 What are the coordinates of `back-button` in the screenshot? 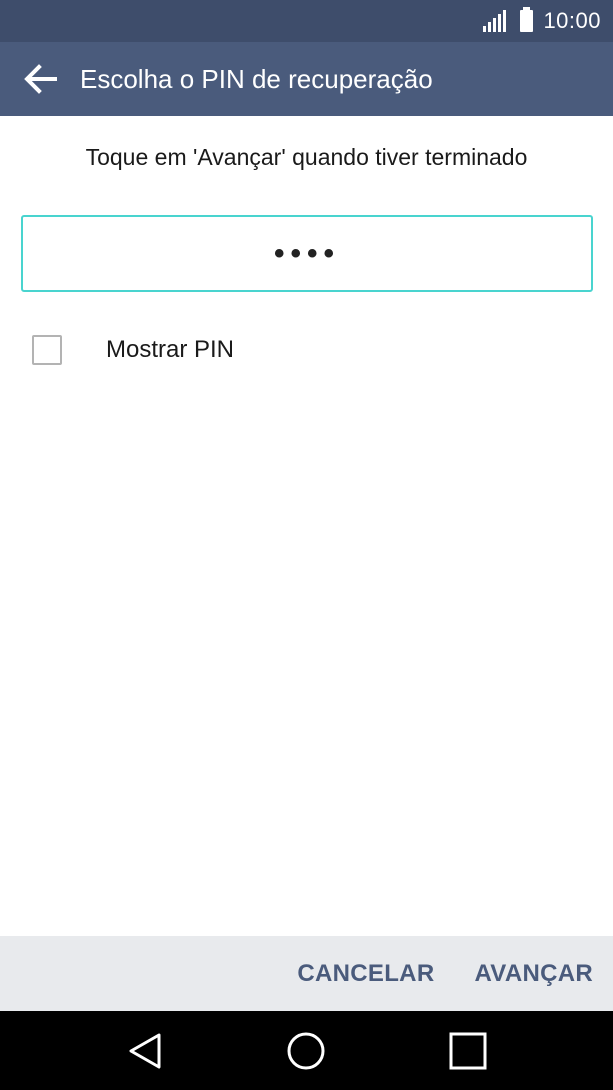 It's located at (40, 79).